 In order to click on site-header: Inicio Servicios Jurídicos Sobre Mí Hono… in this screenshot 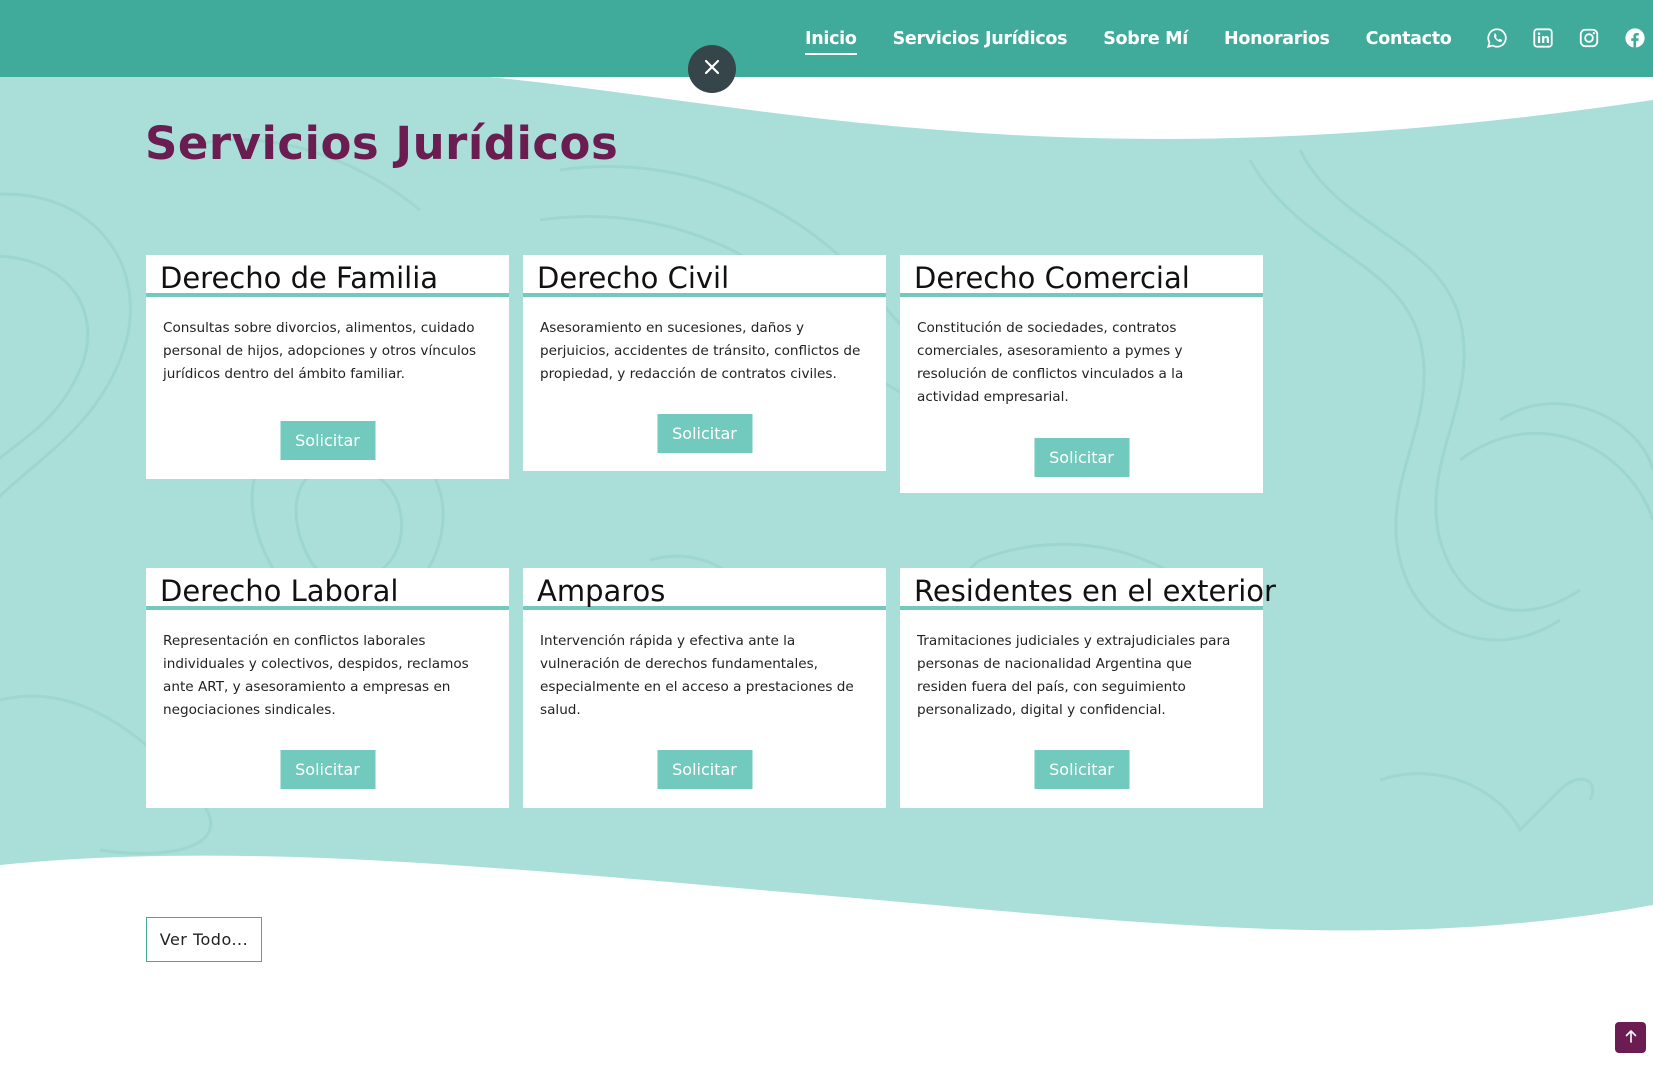, I will do `click(826, 38)`.